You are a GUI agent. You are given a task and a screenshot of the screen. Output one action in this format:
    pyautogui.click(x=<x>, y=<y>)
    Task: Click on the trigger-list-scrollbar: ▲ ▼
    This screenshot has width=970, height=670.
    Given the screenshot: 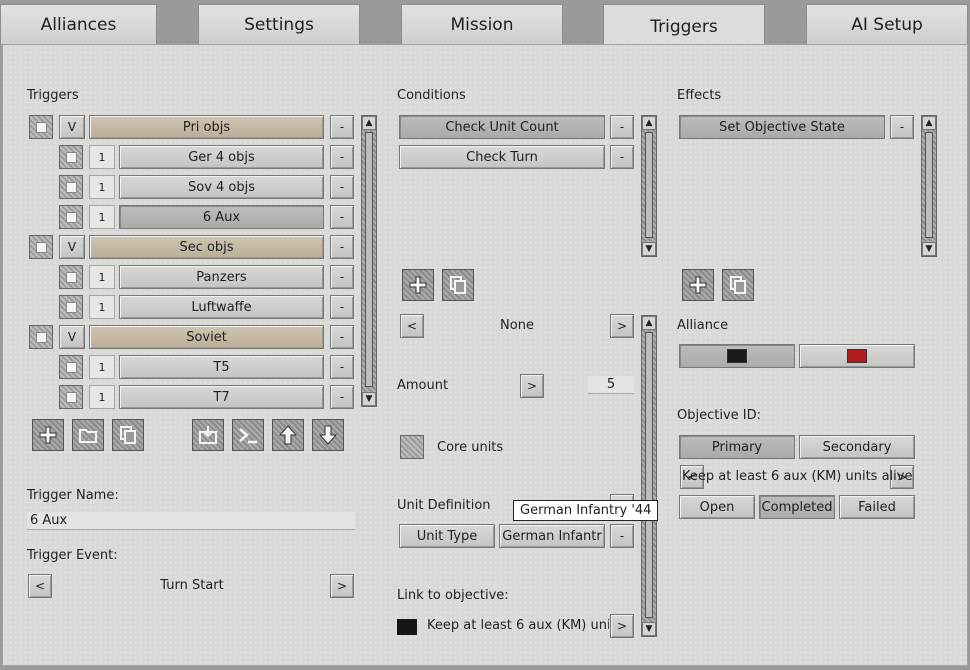 What is the action you would take?
    pyautogui.click(x=369, y=261)
    